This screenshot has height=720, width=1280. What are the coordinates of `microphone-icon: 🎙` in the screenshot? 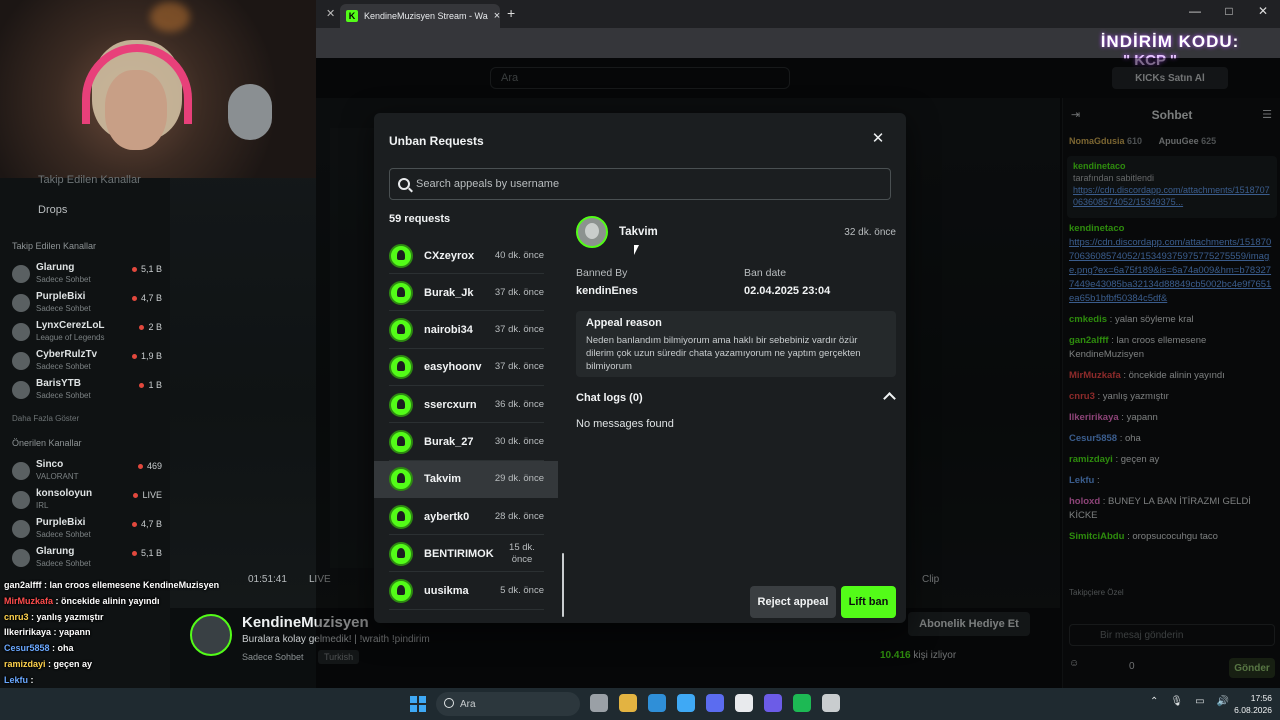 It's located at (1176, 701).